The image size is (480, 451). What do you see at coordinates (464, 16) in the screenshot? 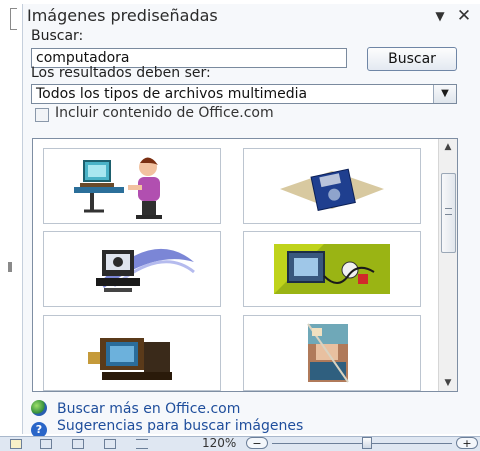
I see `close-icon: ✕` at bounding box center [464, 16].